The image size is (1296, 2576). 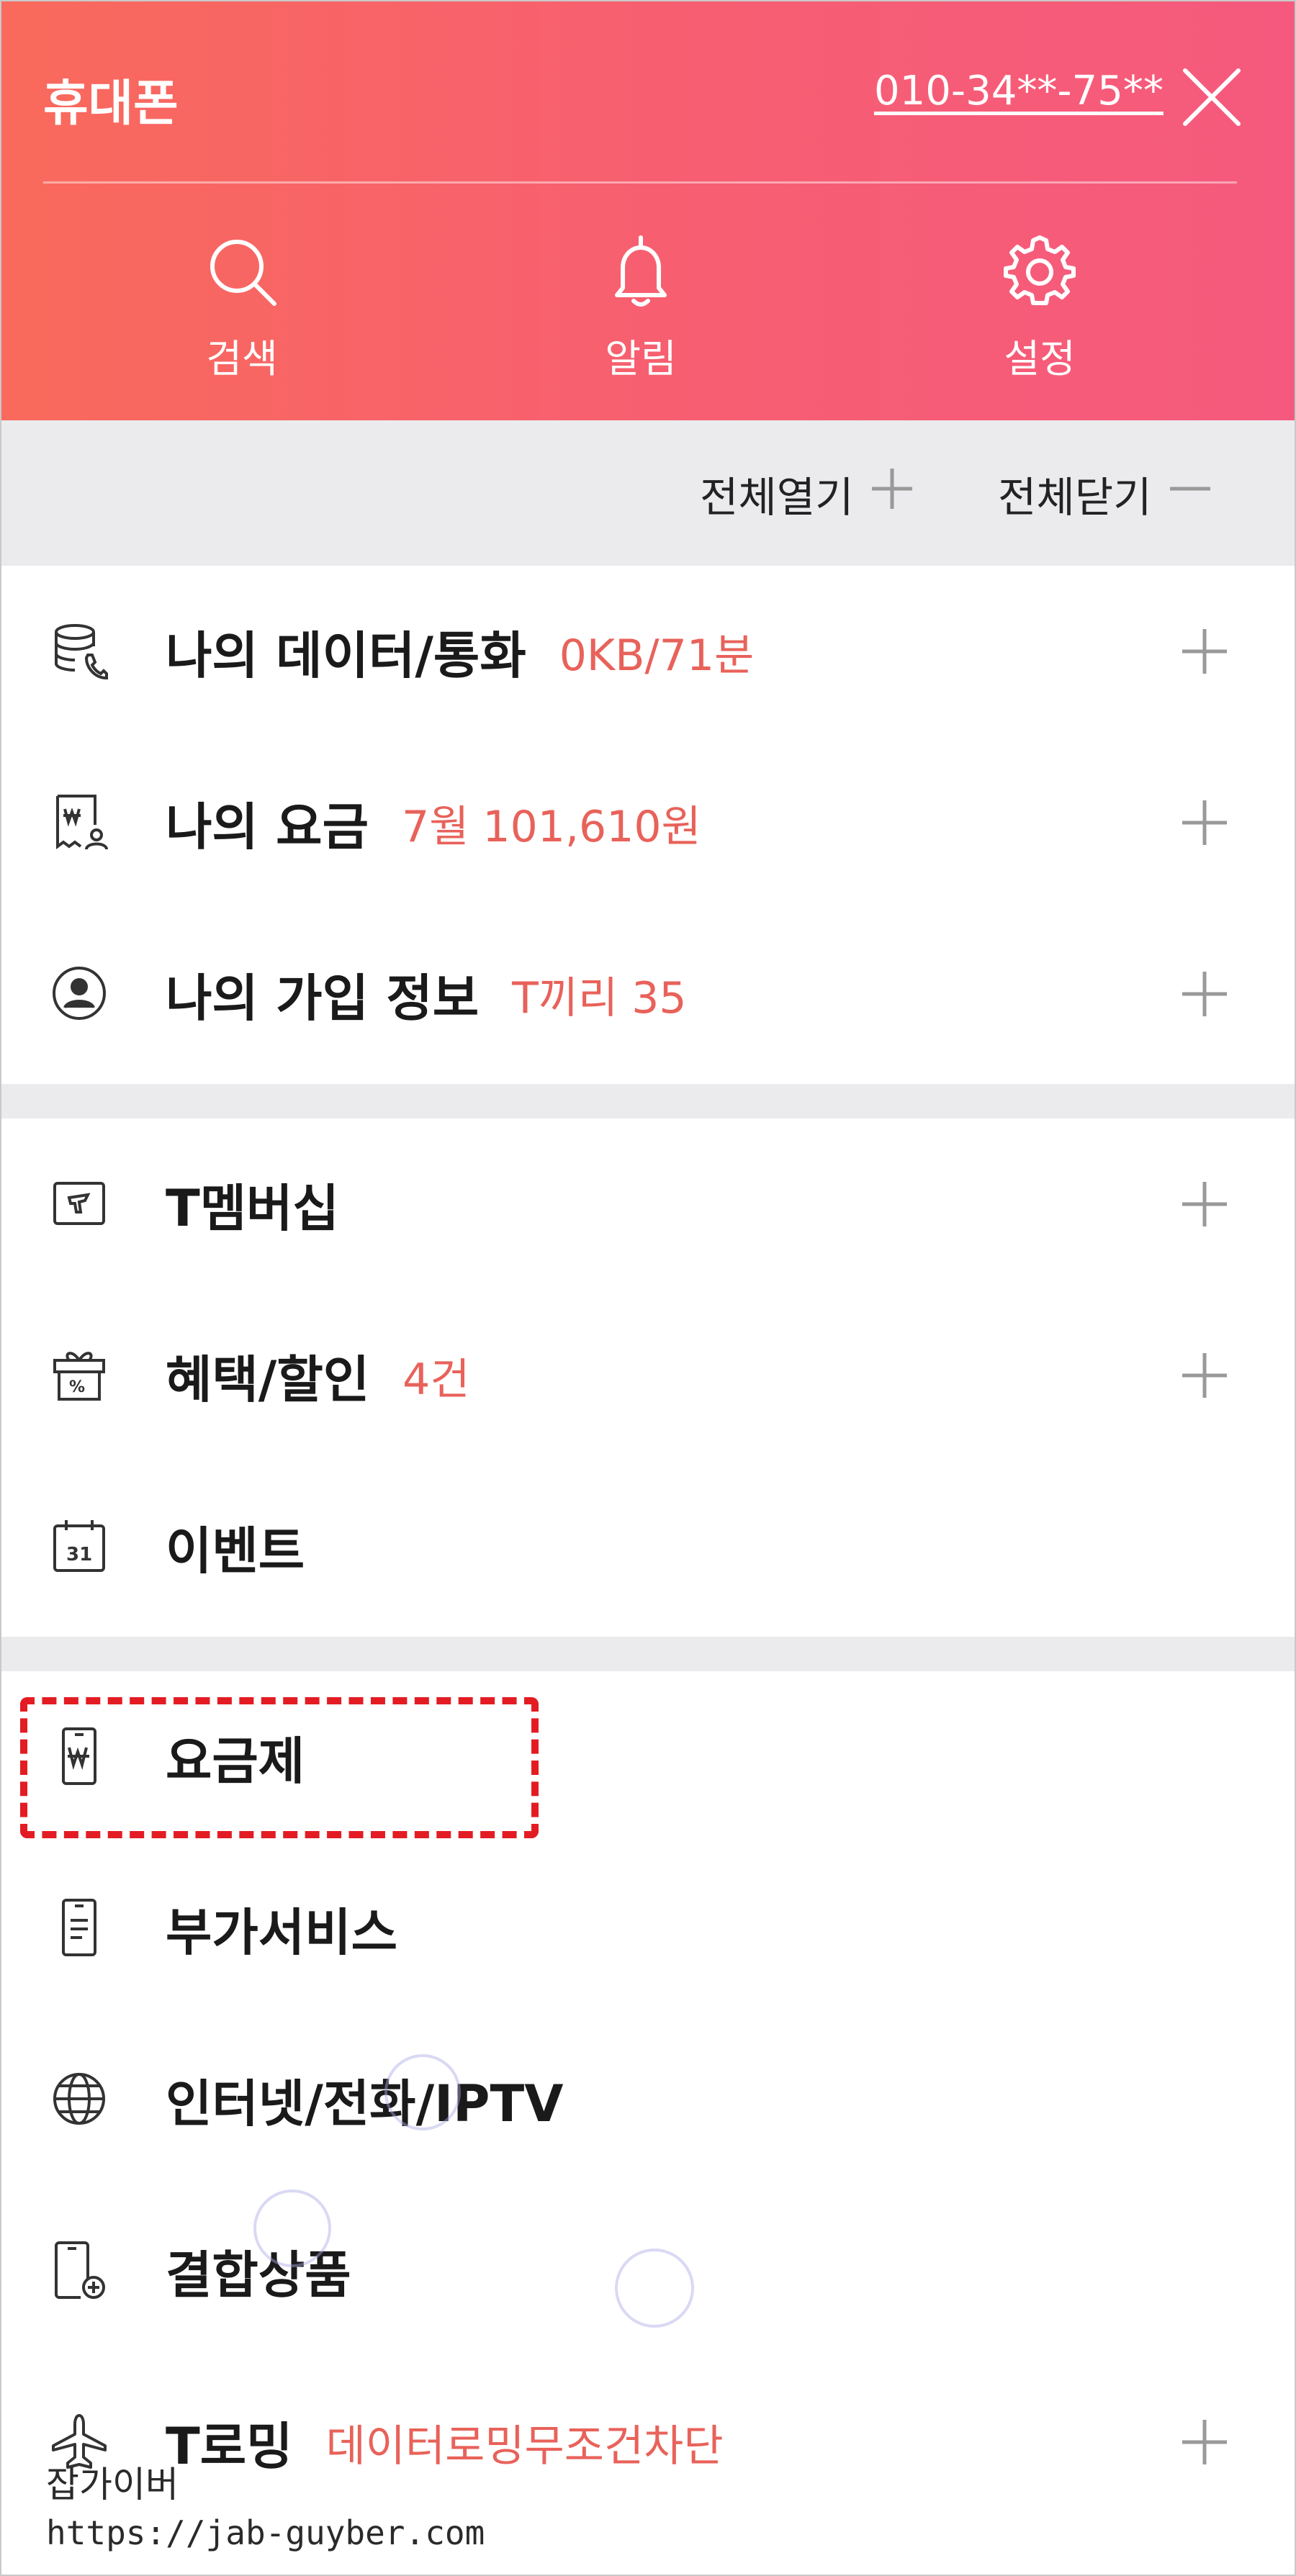 What do you see at coordinates (79, 1375) in the screenshot?
I see `gift-icon: %` at bounding box center [79, 1375].